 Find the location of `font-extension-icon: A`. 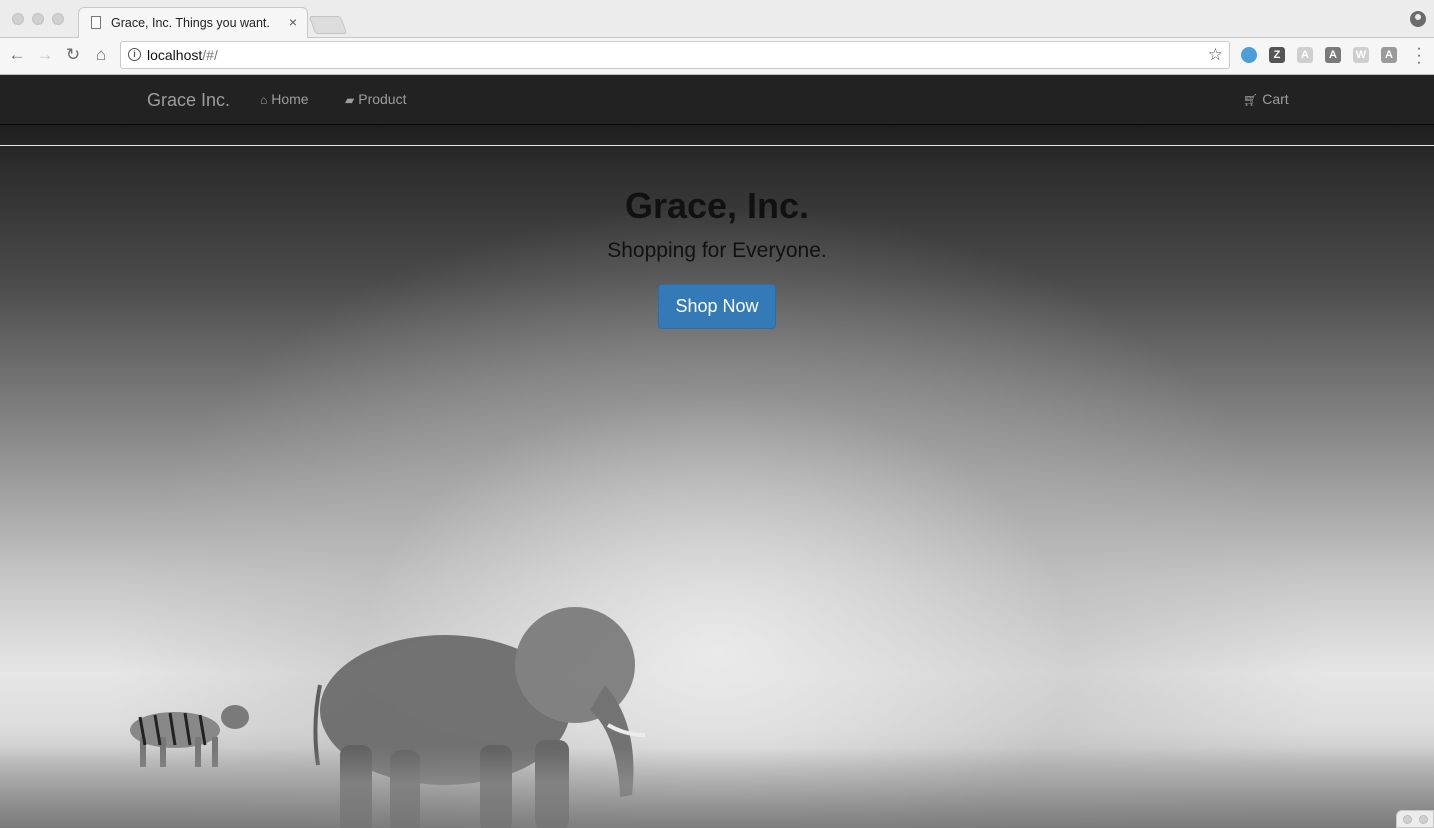

font-extension-icon: A is located at coordinates (1305, 55).